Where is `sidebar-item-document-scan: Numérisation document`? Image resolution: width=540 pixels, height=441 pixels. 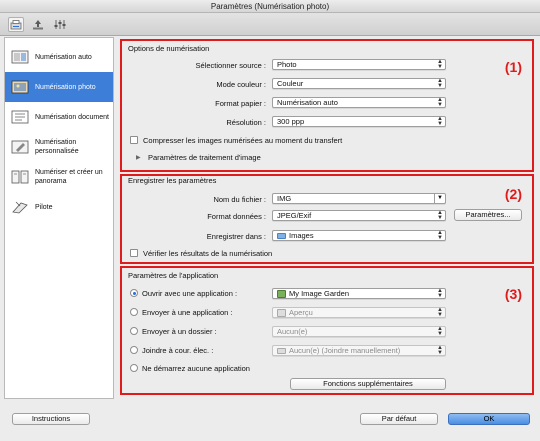
sidebar-item-document-scan: Numérisation document is located at coordinates (59, 117).